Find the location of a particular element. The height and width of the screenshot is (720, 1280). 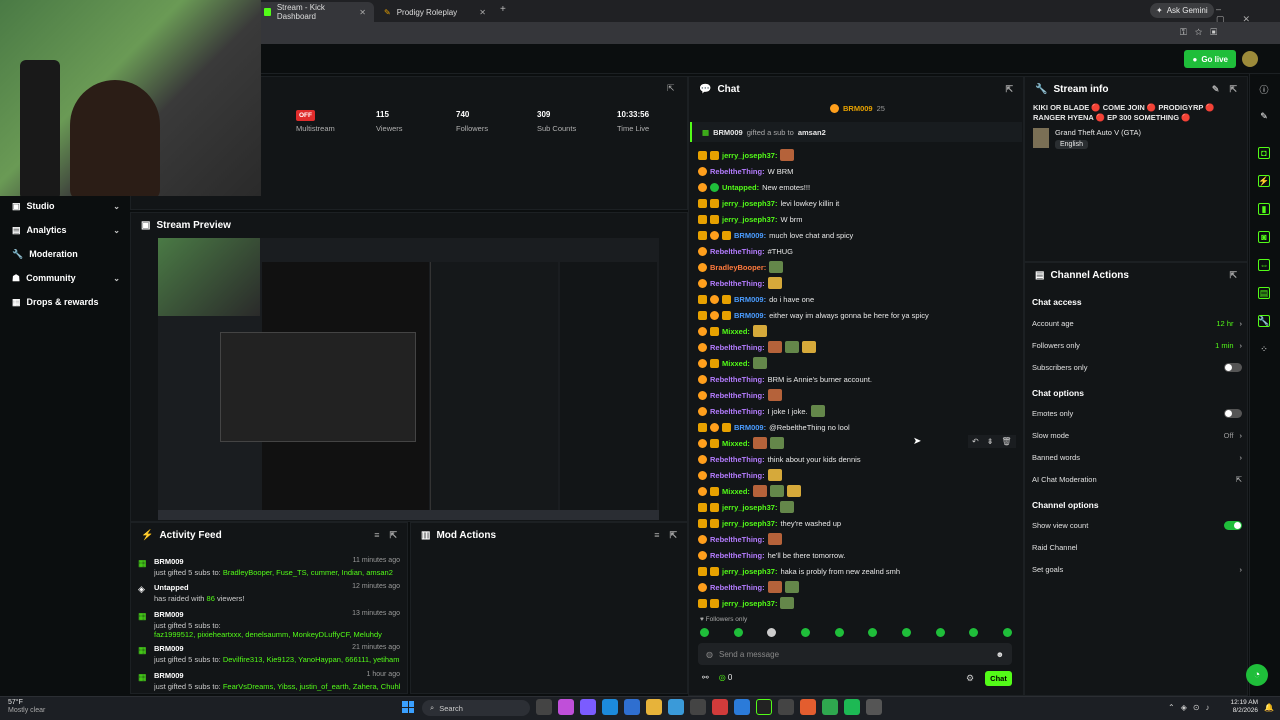

spotify-icon is located at coordinates (852, 707).